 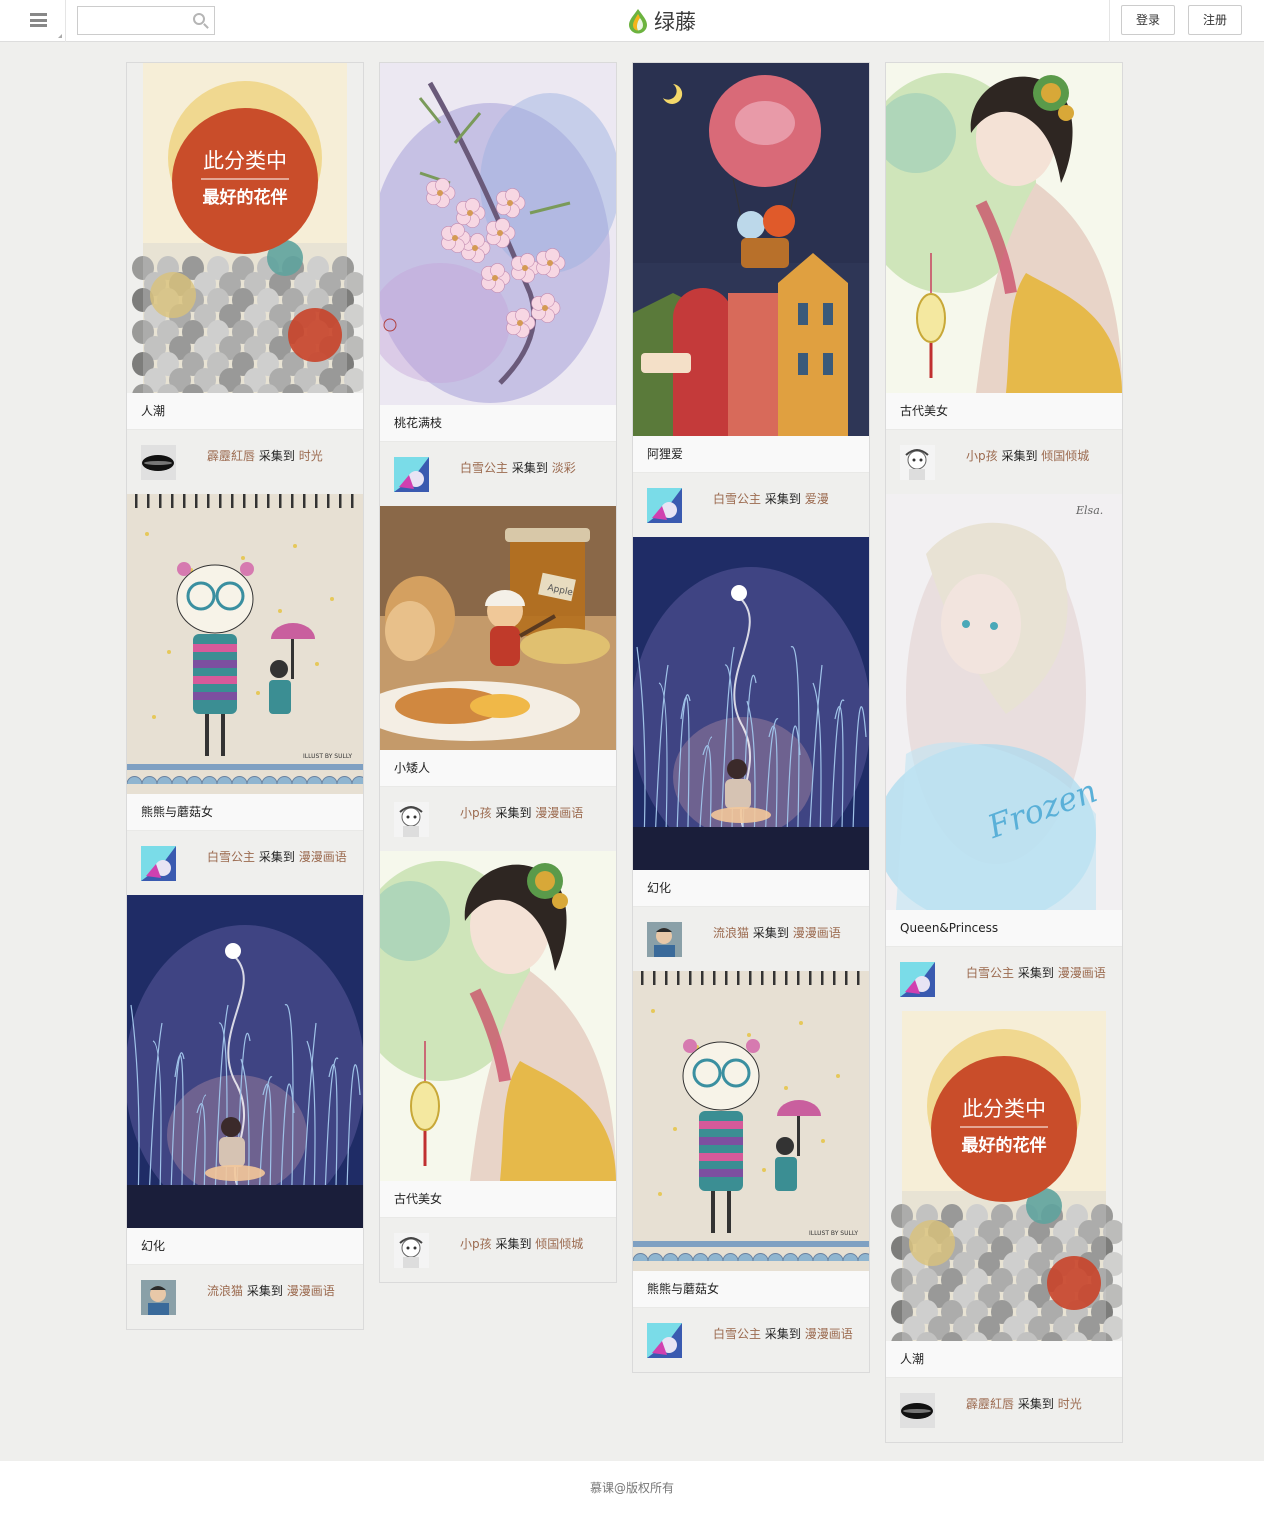 I want to click on collect-info: 霹靂紅唇 采集到 时光, so click(x=1024, y=1403).